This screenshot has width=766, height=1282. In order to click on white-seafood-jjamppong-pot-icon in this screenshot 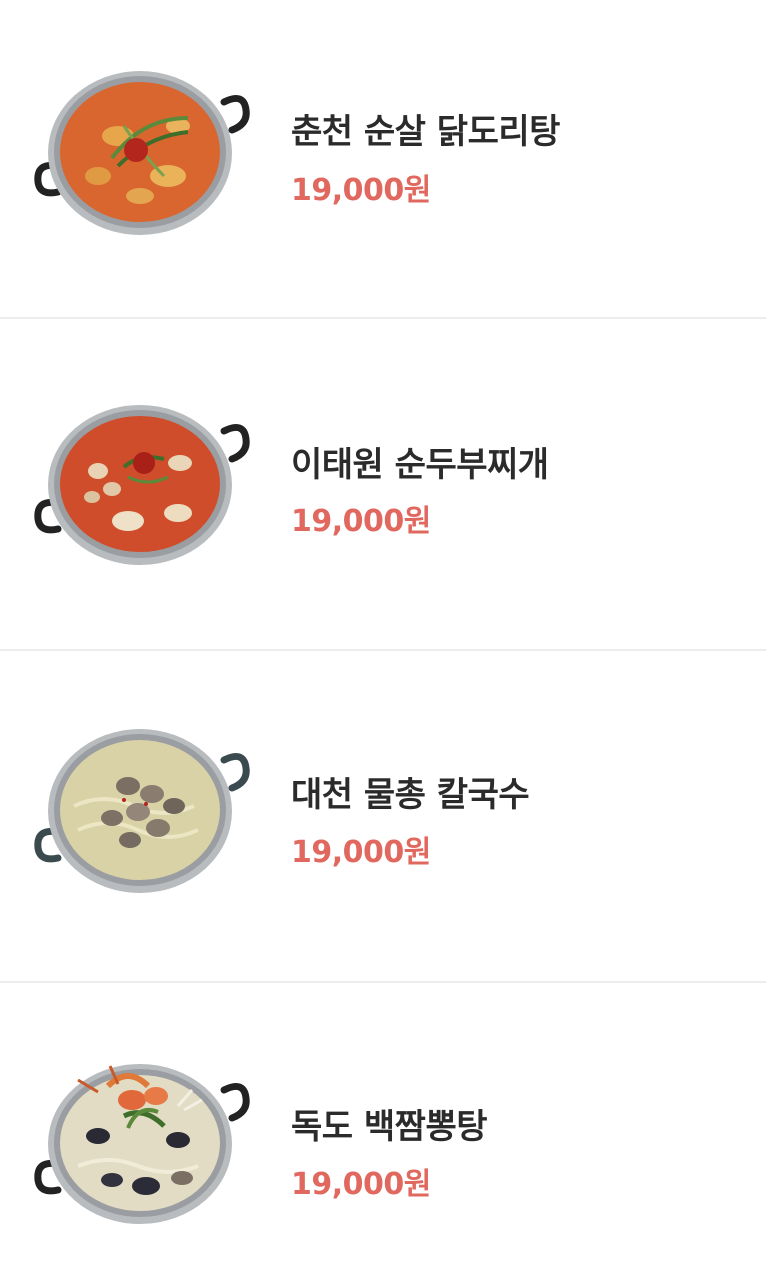, I will do `click(141, 1141)`.